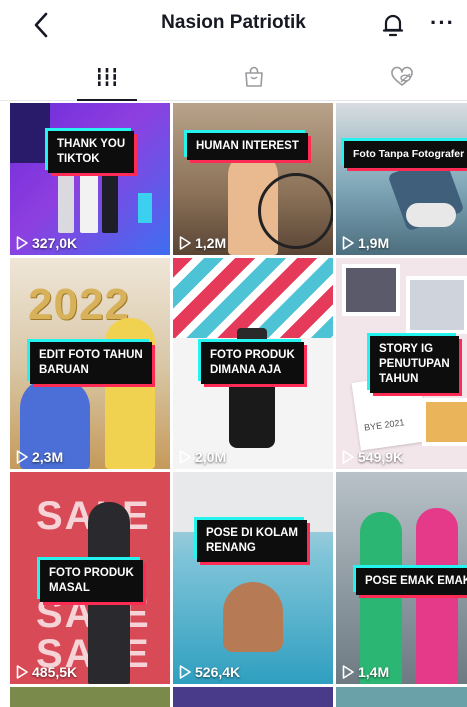 This screenshot has width=467, height=707. What do you see at coordinates (374, 672) in the screenshot?
I see `view-count-text: 1,4M` at bounding box center [374, 672].